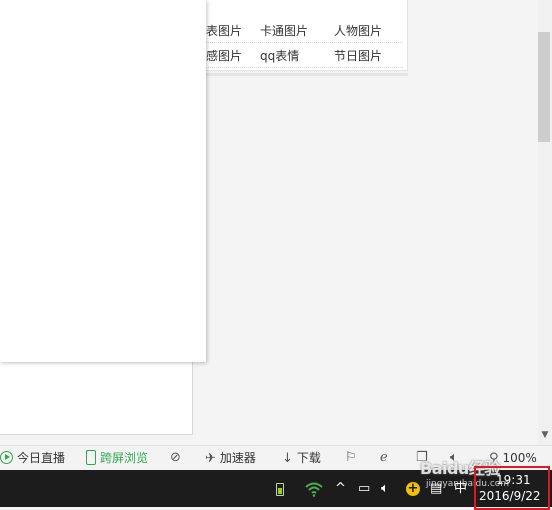  Describe the element at coordinates (510, 496) in the screenshot. I see `clock-date: 2016/9/22` at that location.